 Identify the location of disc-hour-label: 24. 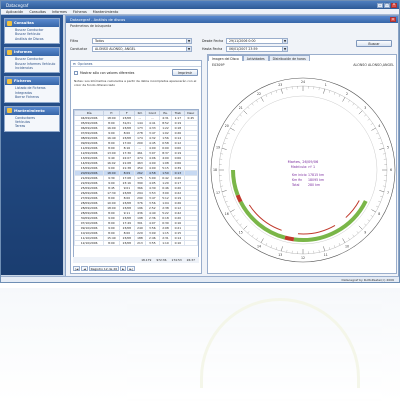
(303, 82).